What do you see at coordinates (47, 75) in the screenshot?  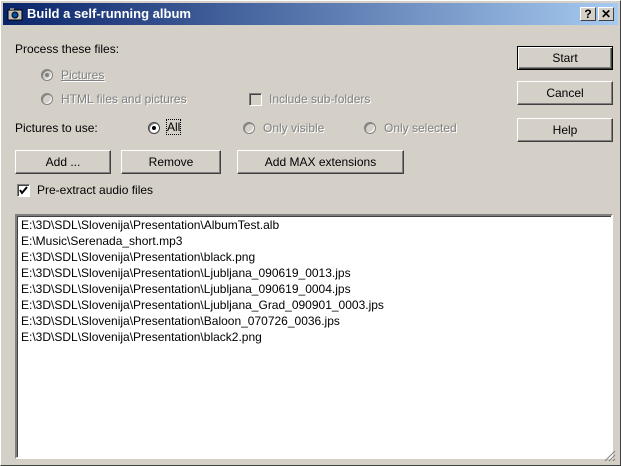 I see `radio-pictures` at bounding box center [47, 75].